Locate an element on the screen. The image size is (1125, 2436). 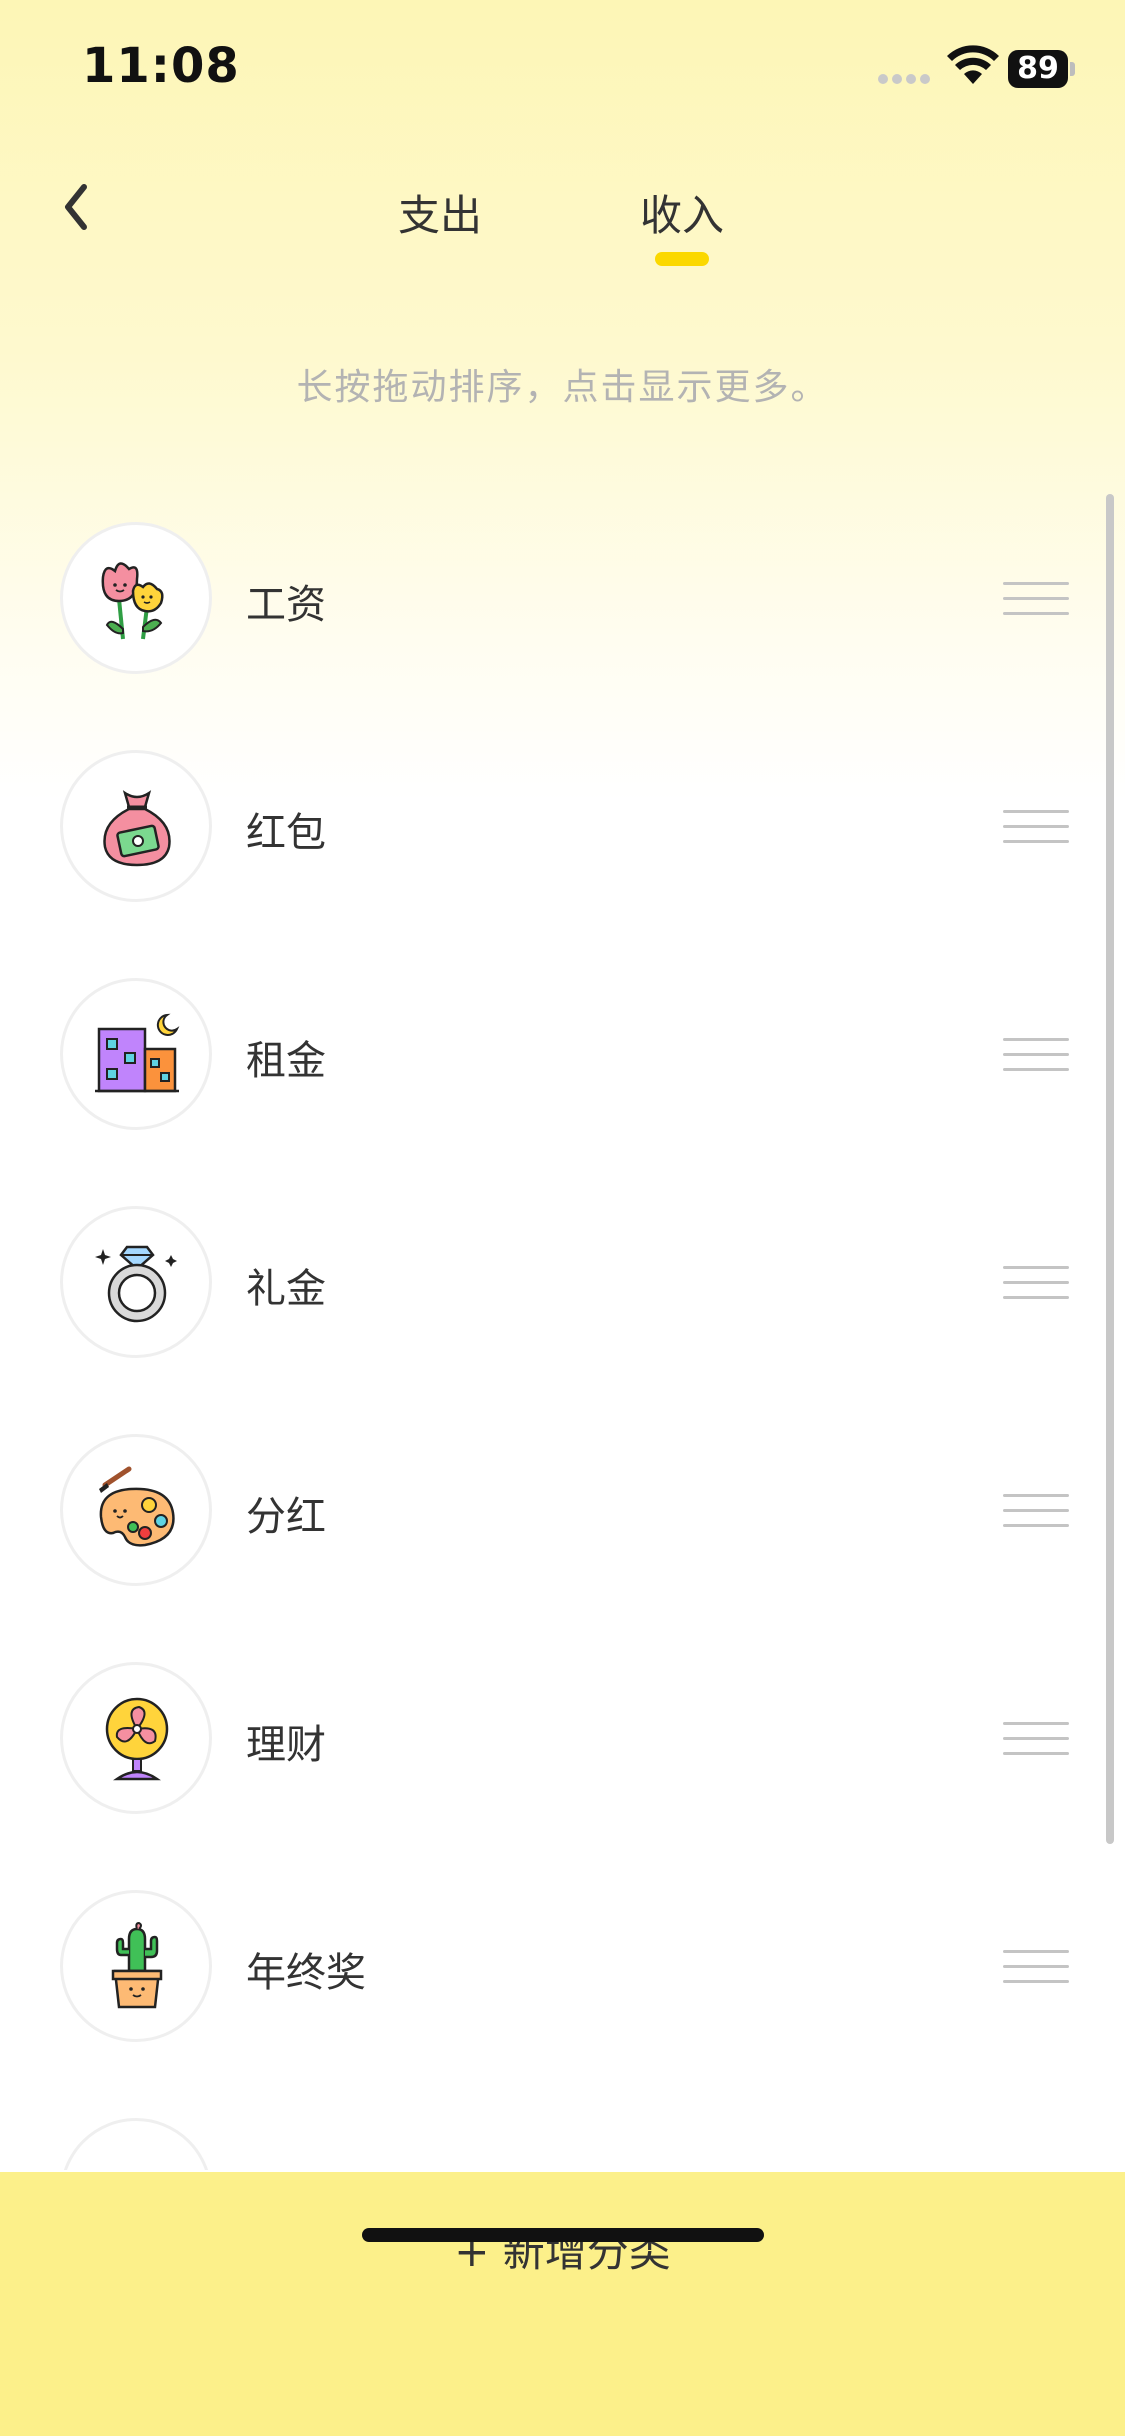
flowers-icon is located at coordinates (132, 601).